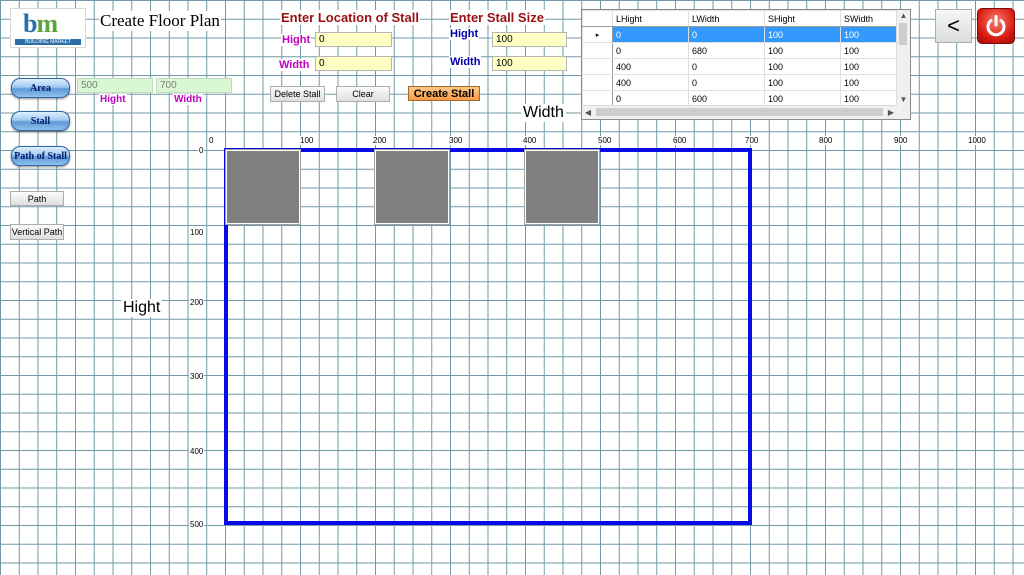 This screenshot has height=575, width=1024. Describe the element at coordinates (444, 93) in the screenshot. I see `create-stall-button: Create Stall` at that location.